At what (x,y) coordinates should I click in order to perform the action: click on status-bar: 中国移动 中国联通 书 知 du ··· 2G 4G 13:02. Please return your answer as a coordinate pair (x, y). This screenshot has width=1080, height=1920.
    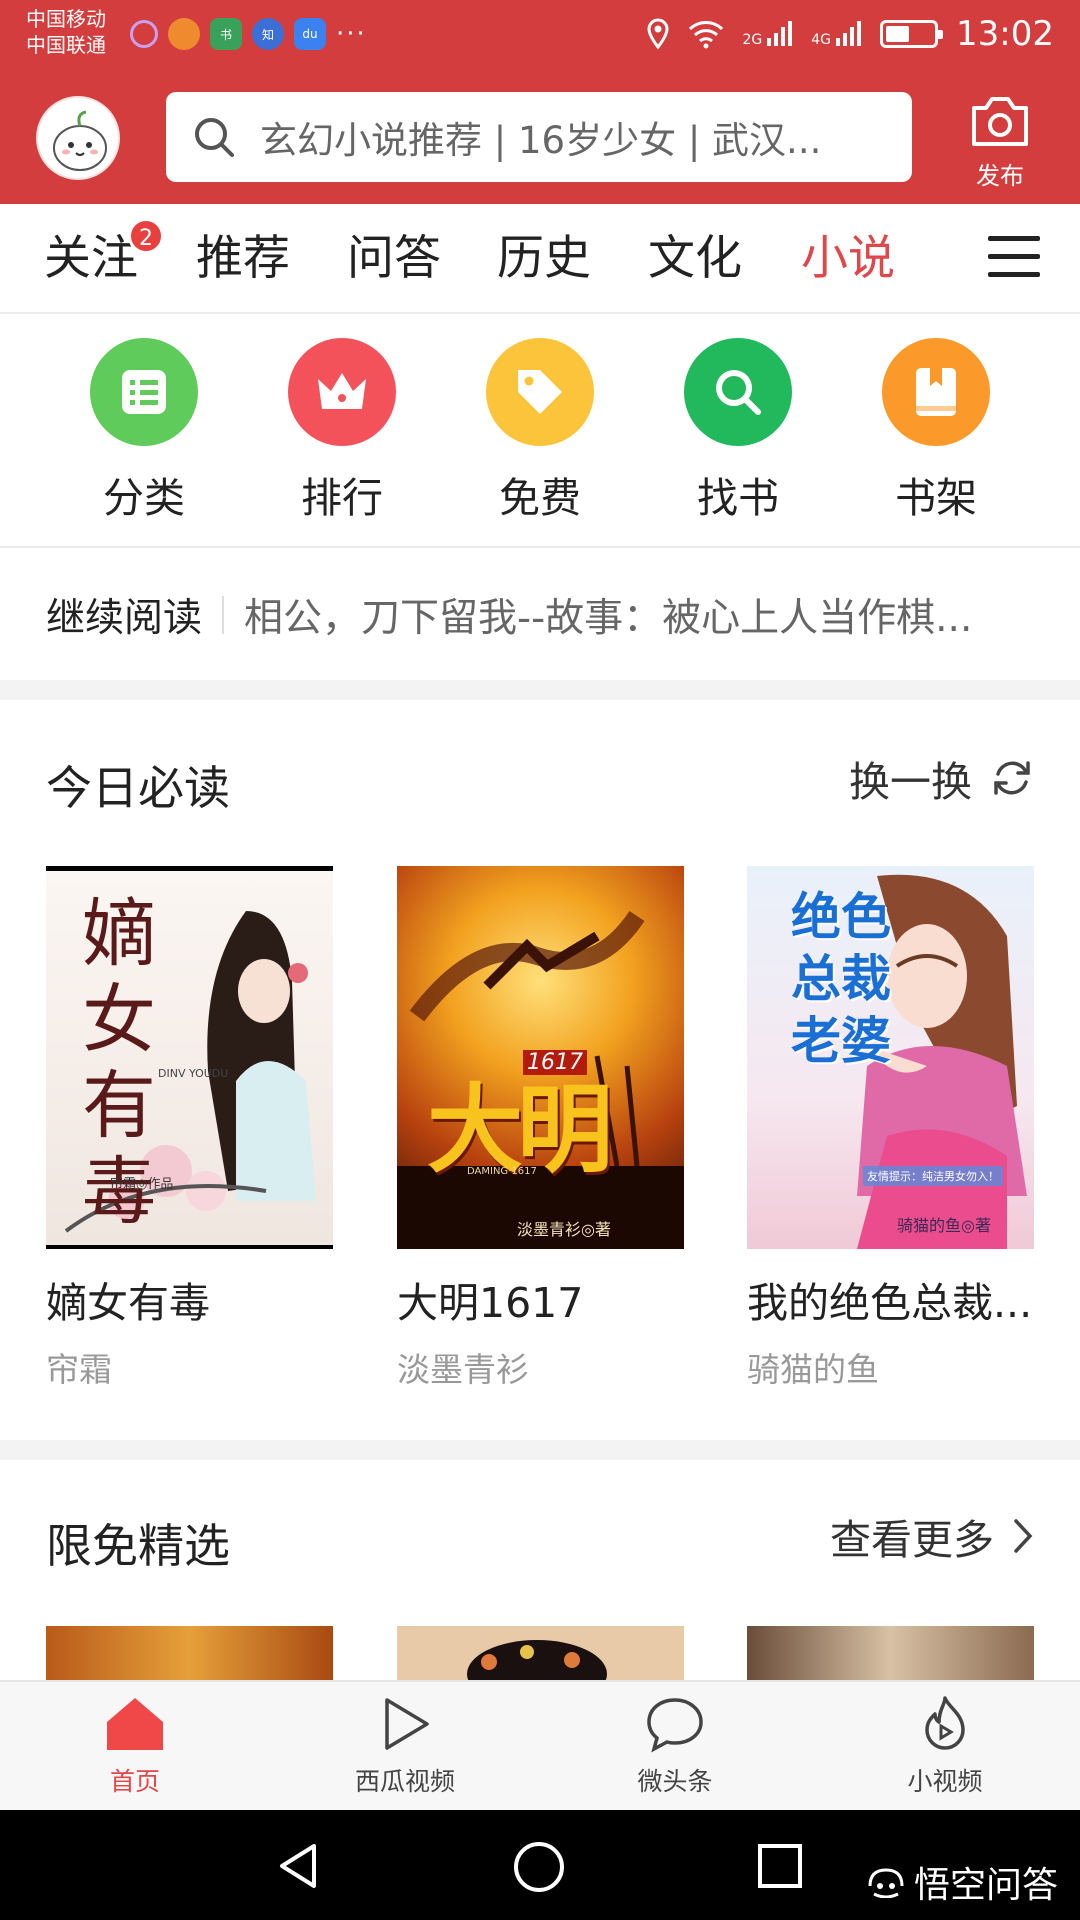
    Looking at the image, I should click on (540, 38).